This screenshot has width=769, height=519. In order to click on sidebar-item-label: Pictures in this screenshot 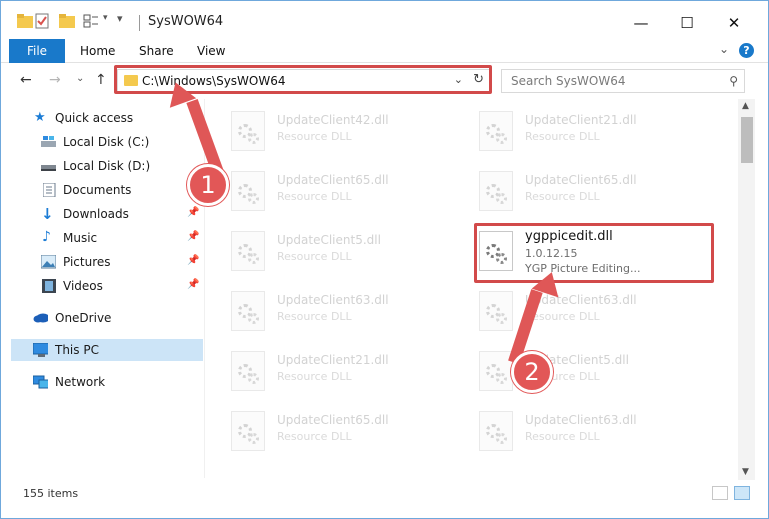, I will do `click(87, 262)`.